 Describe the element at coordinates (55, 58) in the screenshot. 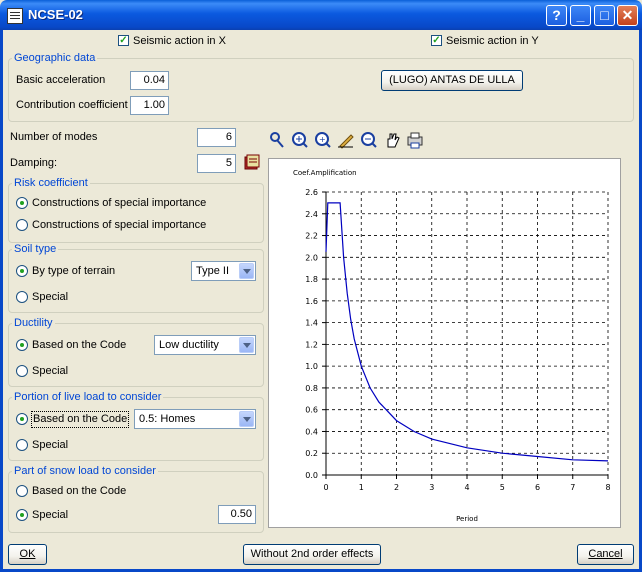

I see `geographic-title: Geographic data` at that location.